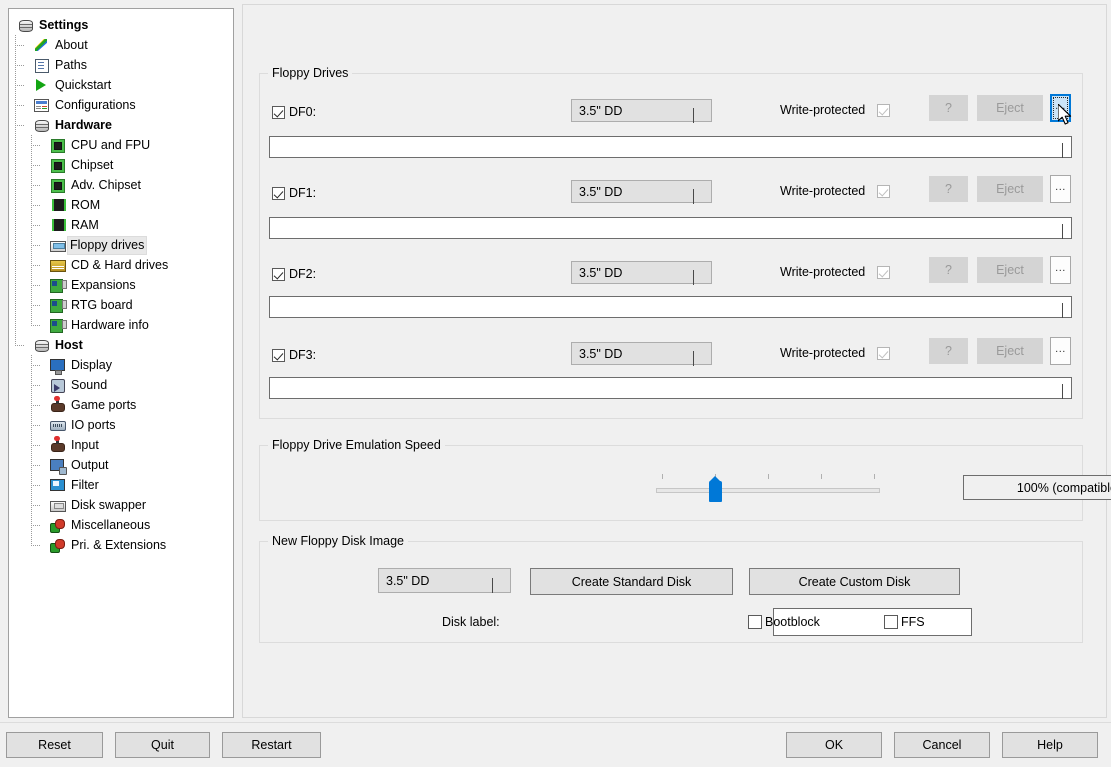 This screenshot has height=767, width=1111. I want to click on sidebar-item-io-ports: IO ports, so click(125, 425).